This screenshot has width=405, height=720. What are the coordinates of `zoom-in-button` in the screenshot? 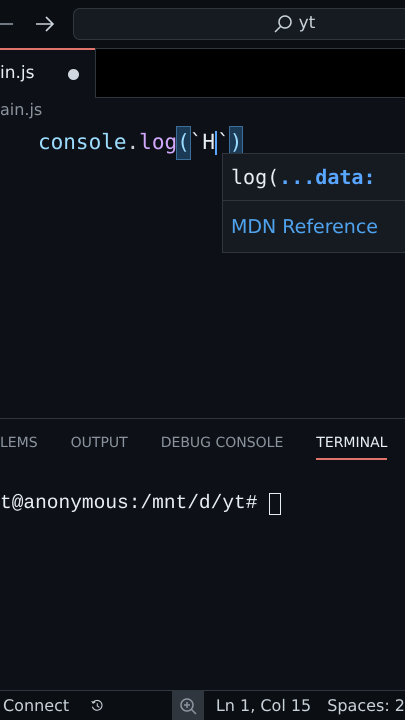 It's located at (188, 705).